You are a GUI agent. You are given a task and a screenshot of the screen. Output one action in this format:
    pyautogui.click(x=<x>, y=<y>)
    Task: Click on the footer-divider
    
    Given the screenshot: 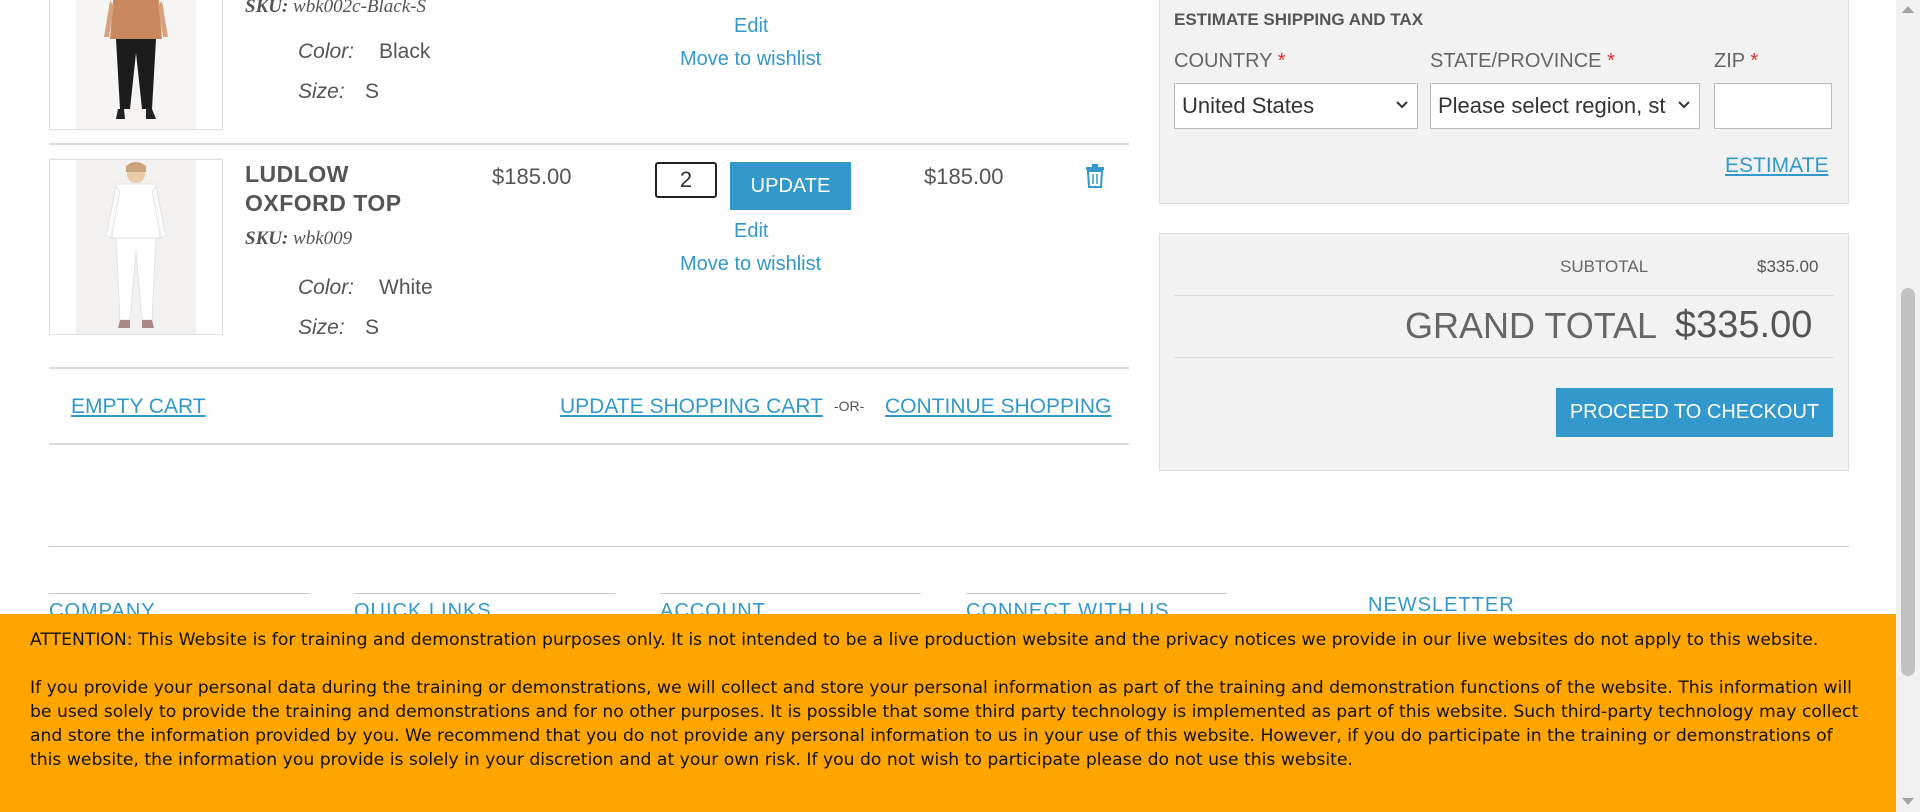 What is the action you would take?
    pyautogui.click(x=949, y=546)
    